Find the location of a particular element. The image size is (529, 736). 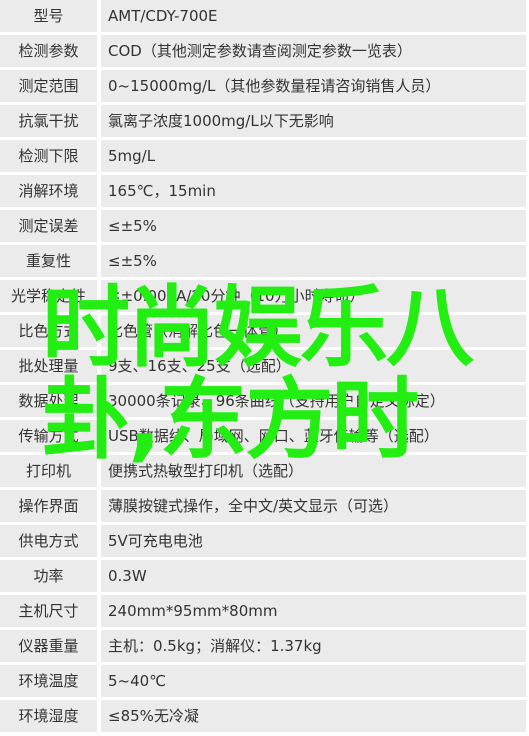

spec-label: 检测下限 is located at coordinates (48, 156).